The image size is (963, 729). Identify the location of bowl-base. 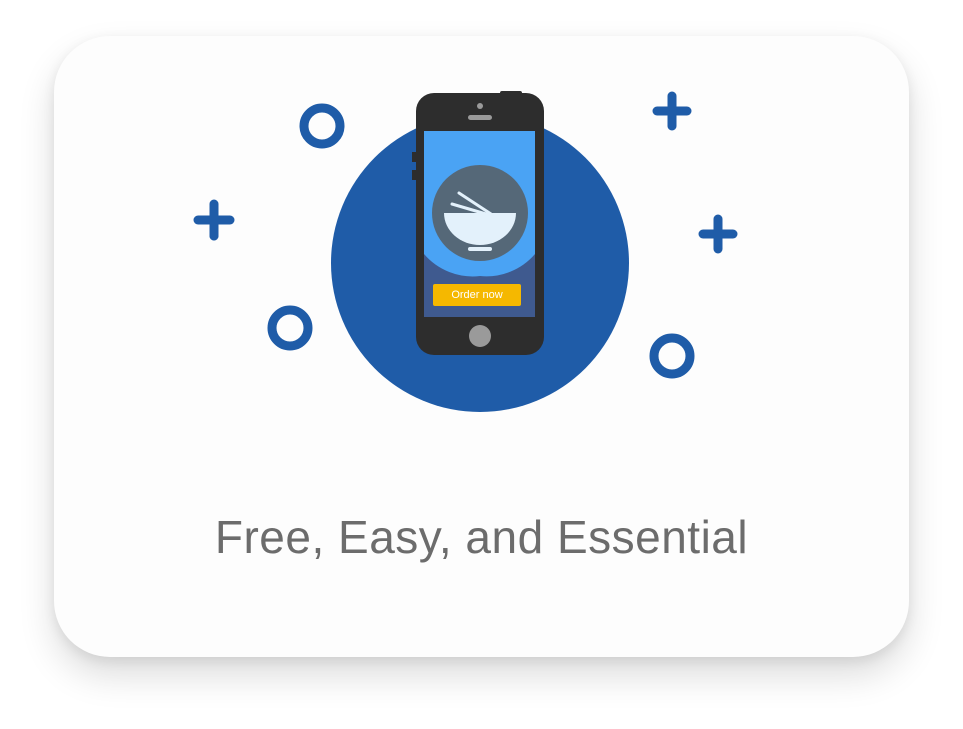
(480, 249).